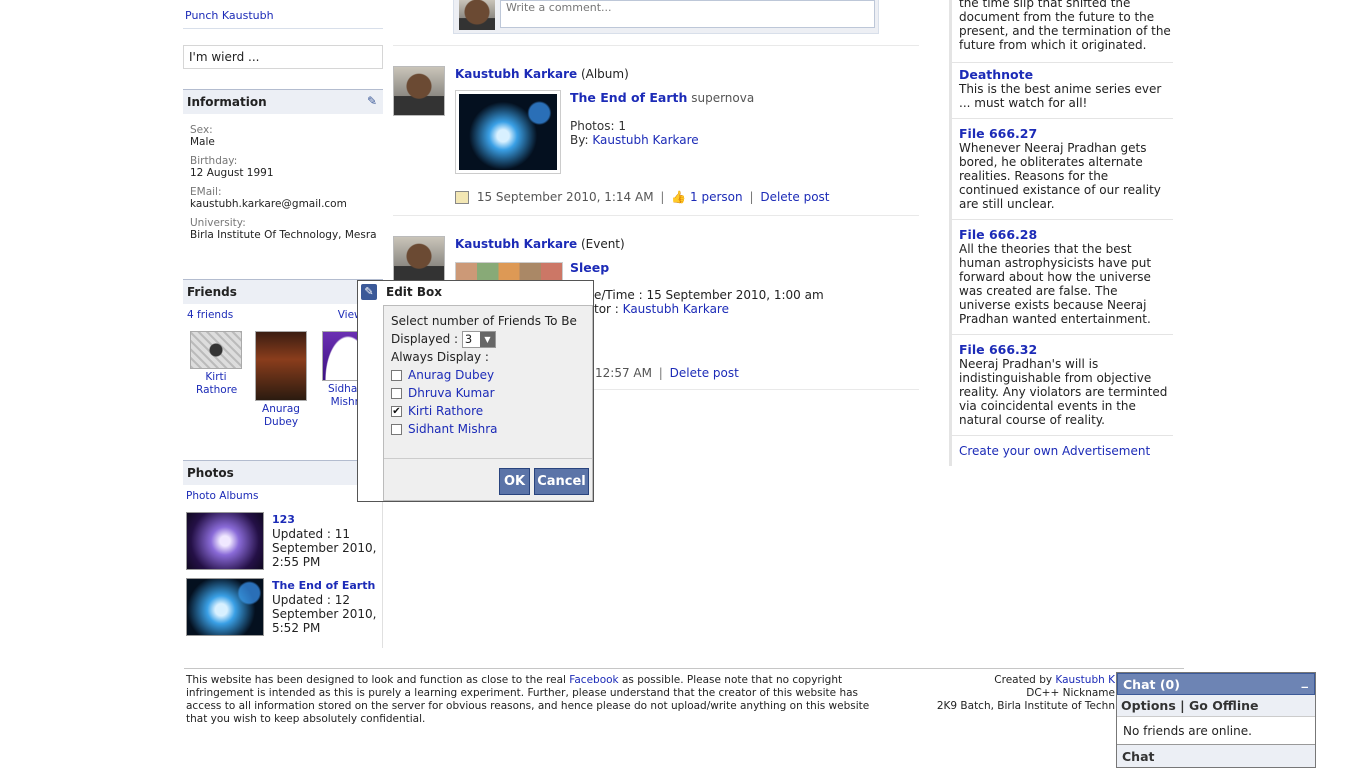  Describe the element at coordinates (593, 680) in the screenshot. I see `facebook-link: Facebook` at that location.